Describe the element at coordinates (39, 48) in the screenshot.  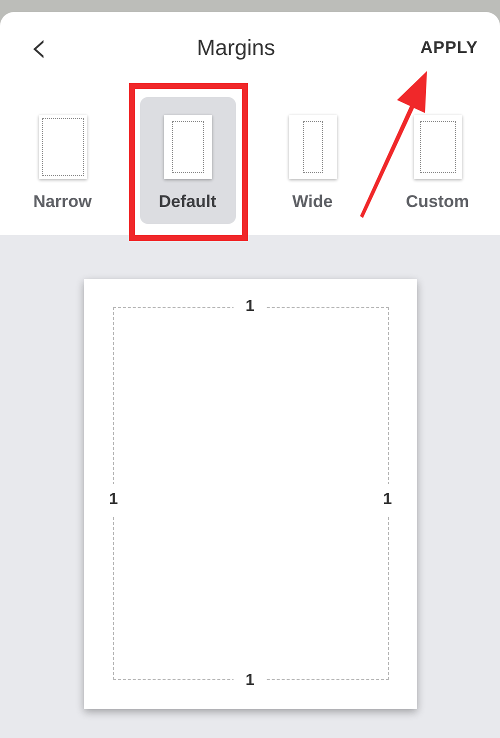
I see `back-button: ‹` at that location.